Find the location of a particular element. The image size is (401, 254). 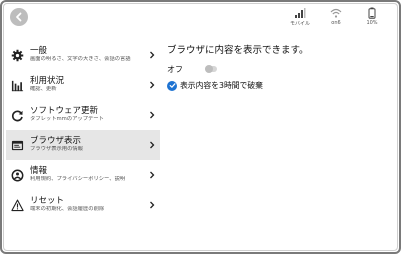

sidebar-item-info: 情報 利用規約、プライバシーポリシー、説明 is located at coordinates (83, 175).